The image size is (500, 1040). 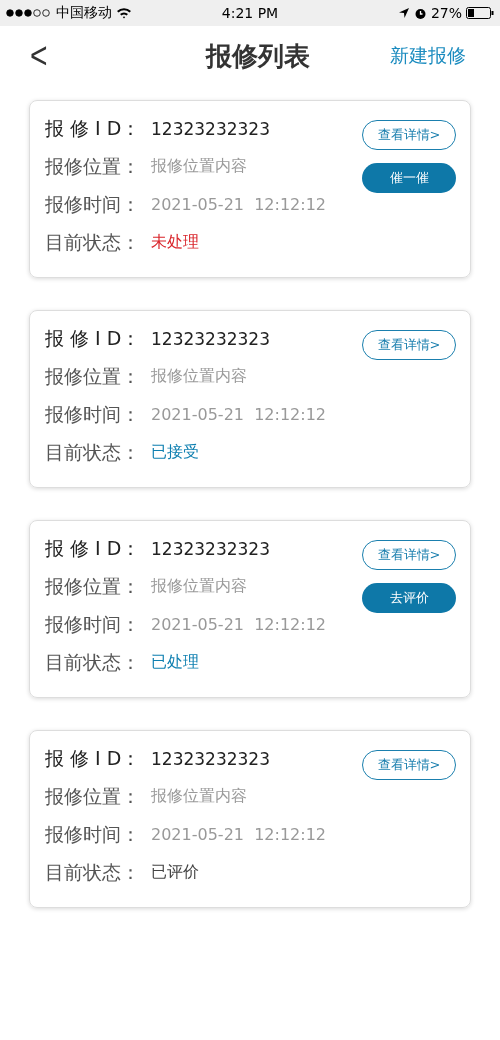 What do you see at coordinates (420, 13) in the screenshot?
I see `alarm-icon` at bounding box center [420, 13].